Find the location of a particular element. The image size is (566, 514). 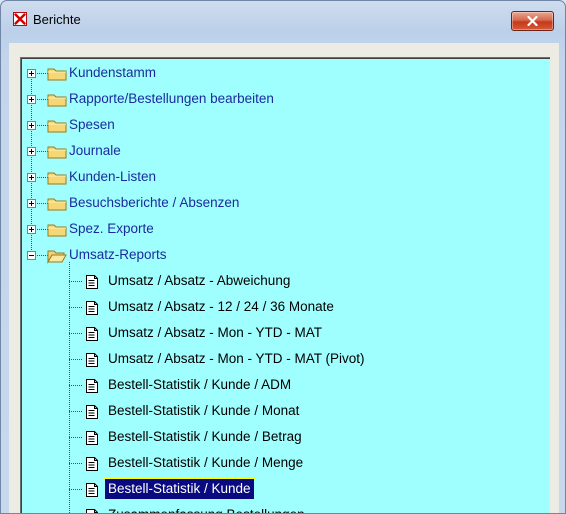

tree-folder-item: Umsatz-Reports is located at coordinates (285, 255).